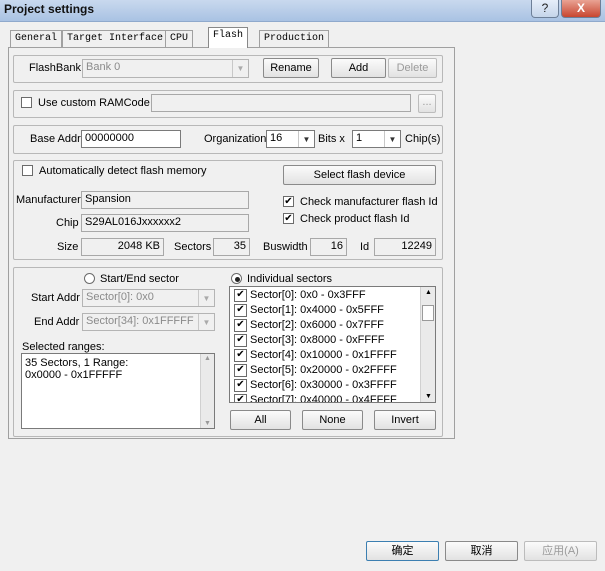 The height and width of the screenshot is (571, 605). I want to click on list-item: ✔ Sector[3]: 0x8000 - 0xFFFF, so click(309, 340).